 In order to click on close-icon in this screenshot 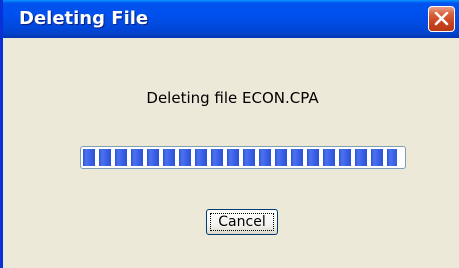, I will do `click(441, 19)`.